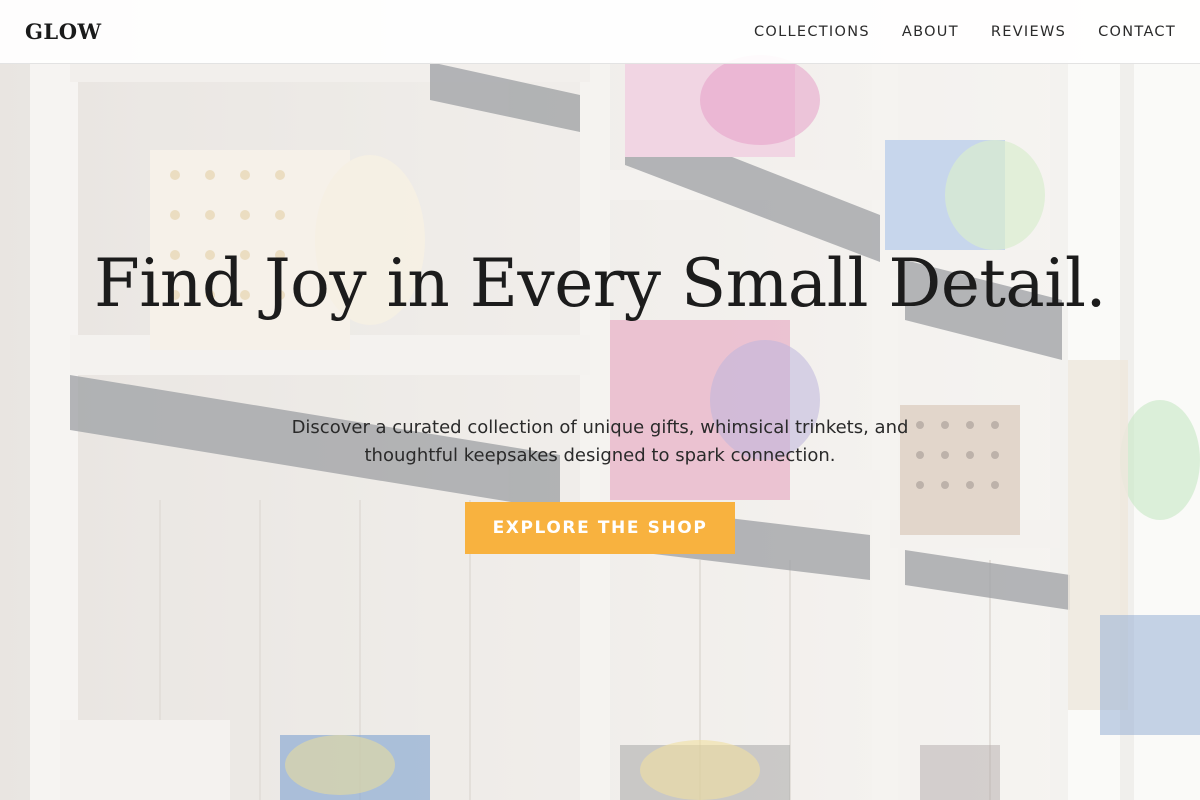 The height and width of the screenshot is (800, 1200). Describe the element at coordinates (812, 32) in the screenshot. I see `nav-link-collections: COLLECTIONS` at that location.